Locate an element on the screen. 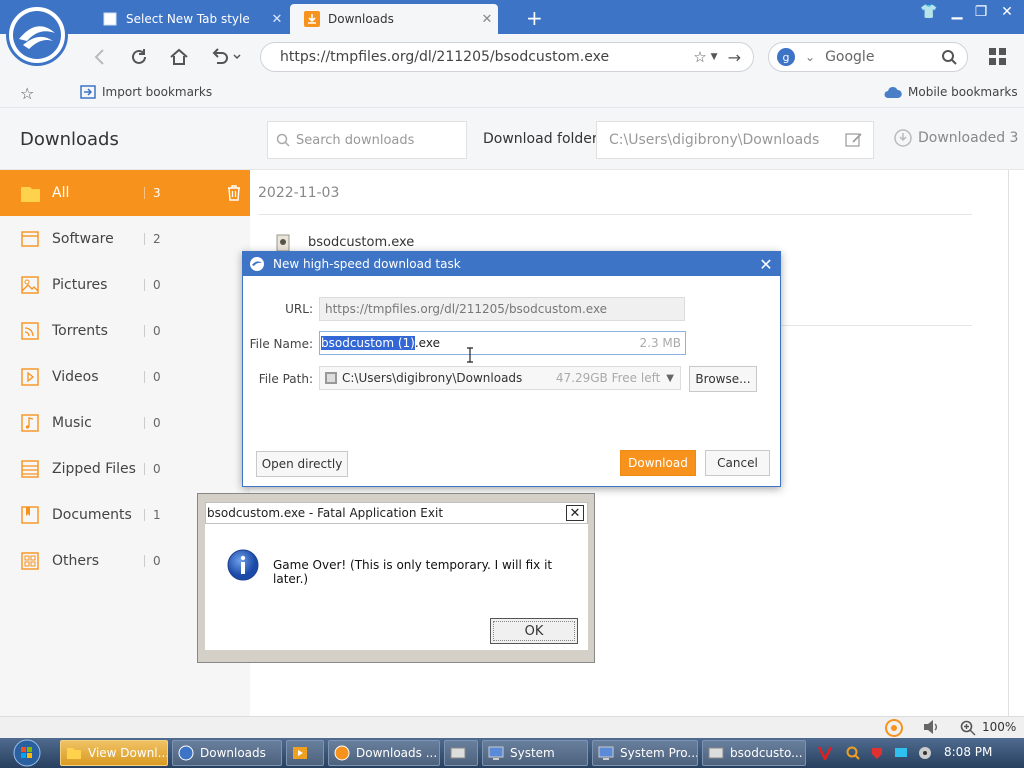 This screenshot has height=768, width=1024. others-icon is located at coordinates (30, 561).